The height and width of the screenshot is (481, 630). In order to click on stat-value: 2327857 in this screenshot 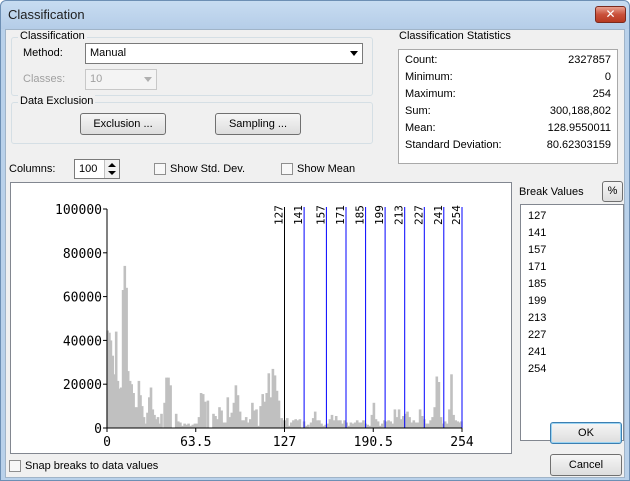, I will do `click(589, 60)`.